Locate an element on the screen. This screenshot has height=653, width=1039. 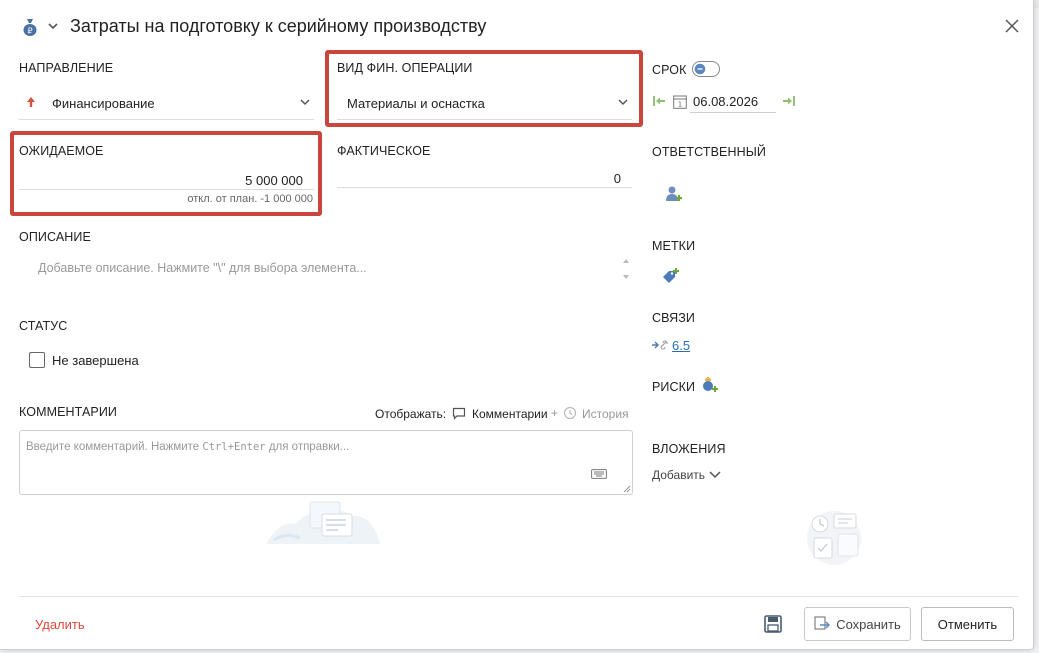
responsible-label: ОТВЕТСТВЕННЫЙ is located at coordinates (709, 152).